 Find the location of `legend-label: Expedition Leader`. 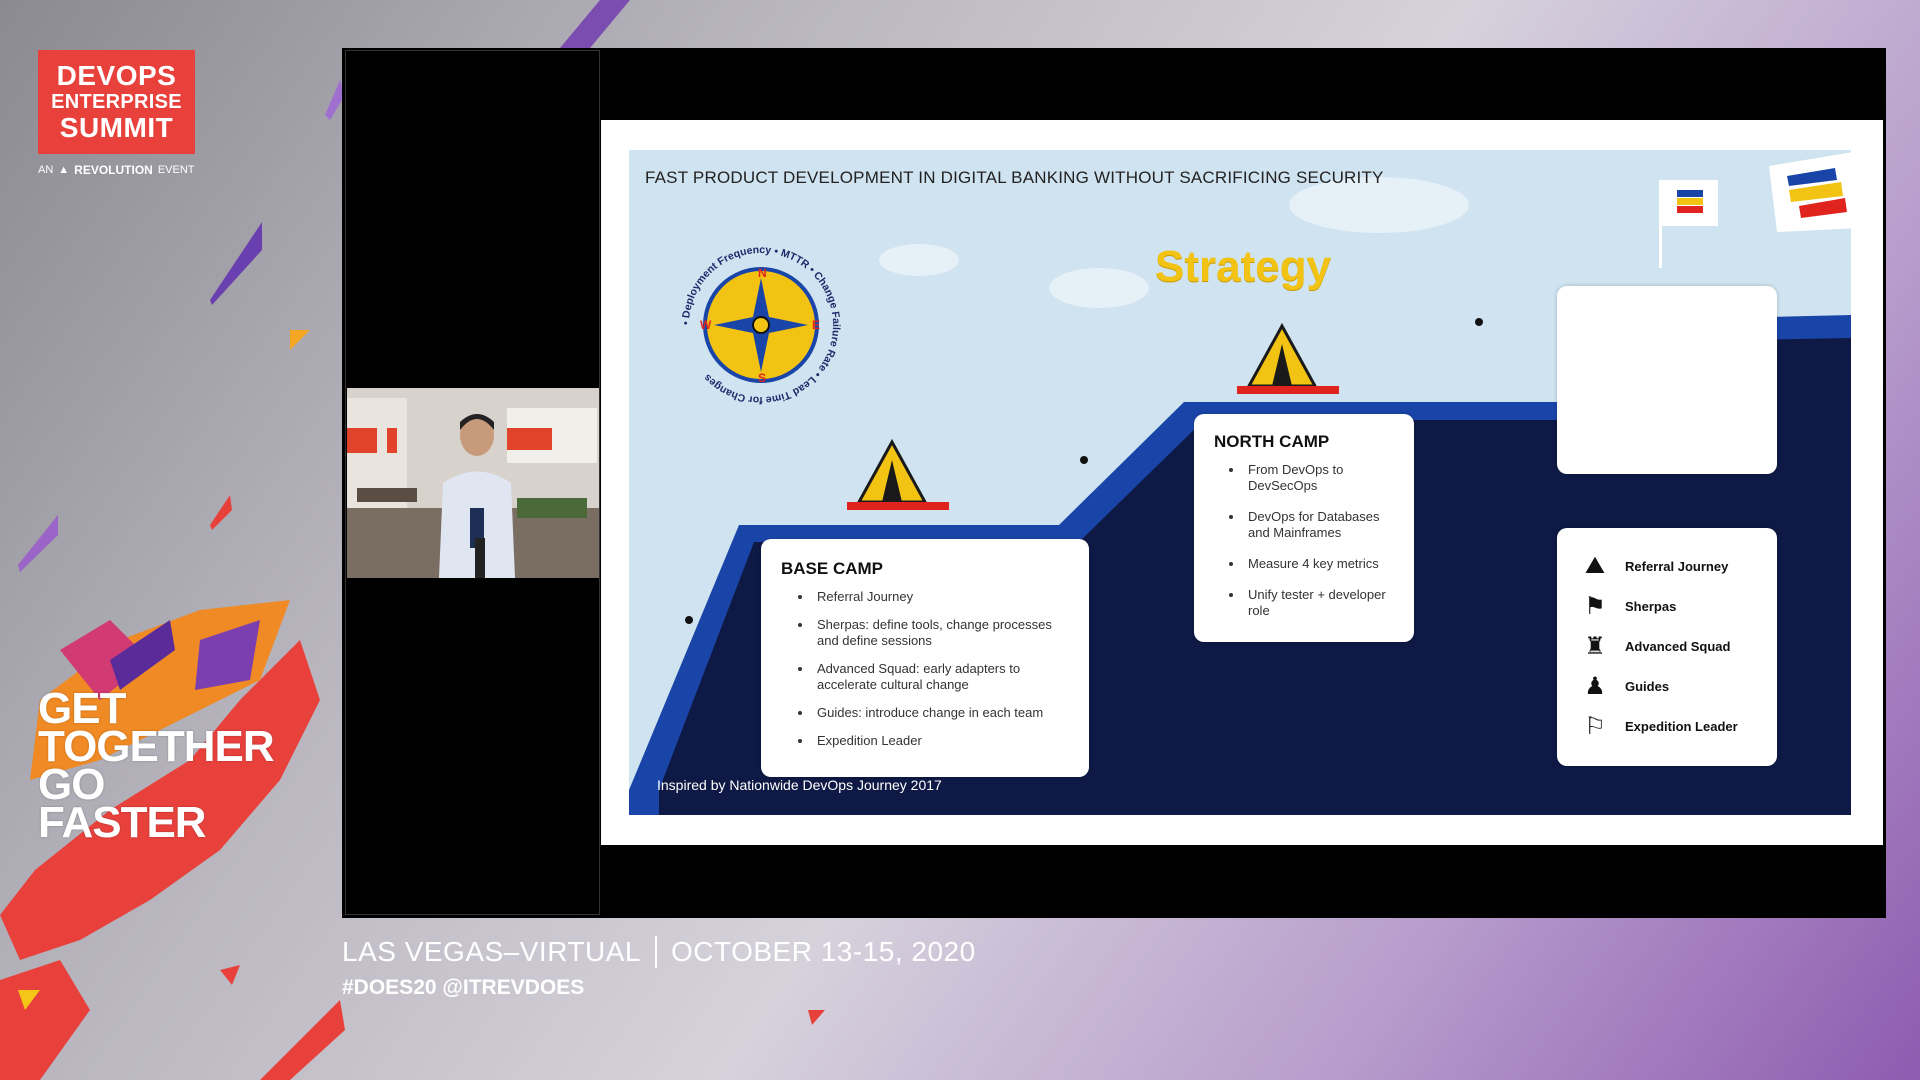

legend-label: Expedition Leader is located at coordinates (1681, 726).